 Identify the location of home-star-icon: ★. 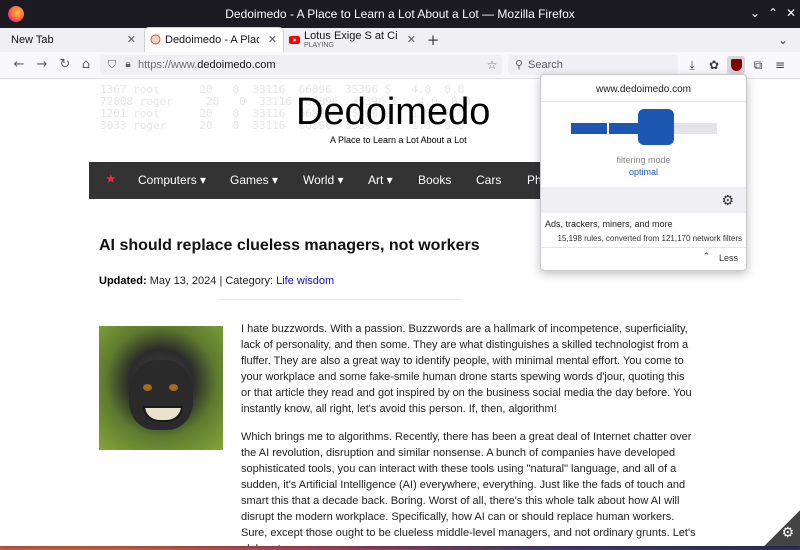
(111, 179).